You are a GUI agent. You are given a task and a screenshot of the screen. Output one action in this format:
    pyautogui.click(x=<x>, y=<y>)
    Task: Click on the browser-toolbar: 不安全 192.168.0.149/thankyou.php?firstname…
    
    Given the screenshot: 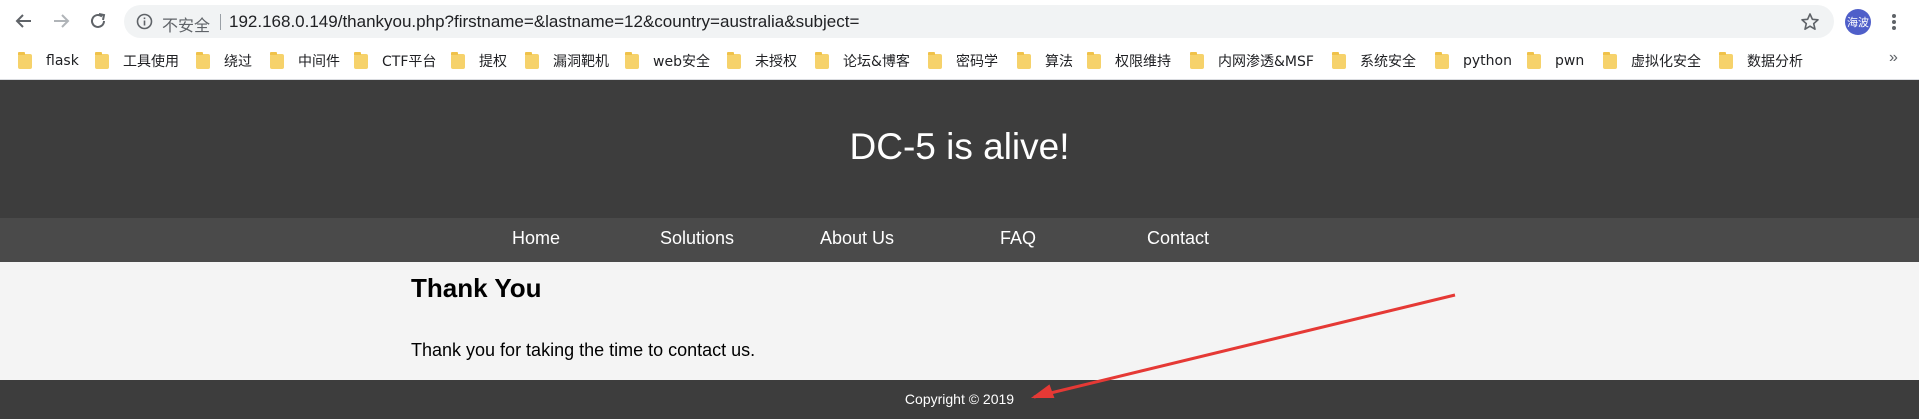 What is the action you would take?
    pyautogui.click(x=959, y=21)
    